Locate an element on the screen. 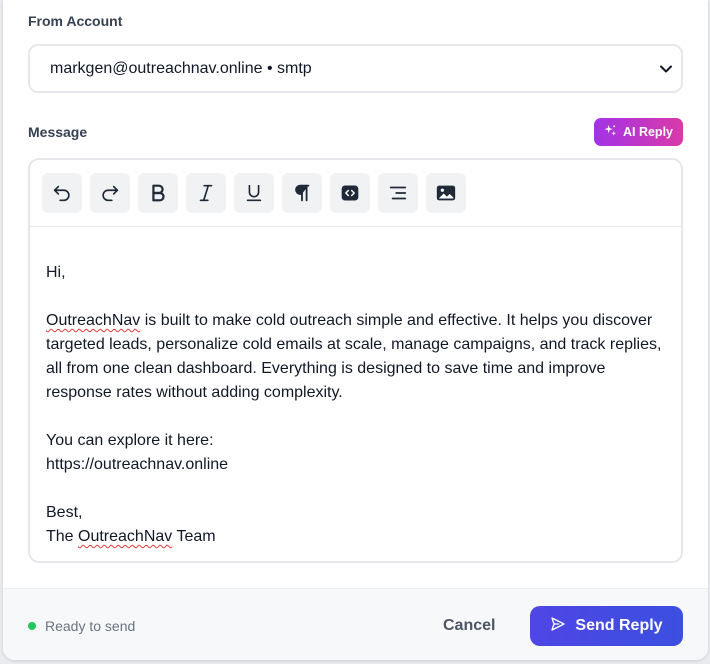 The image size is (710, 664). sparkles-icon is located at coordinates (610, 132).